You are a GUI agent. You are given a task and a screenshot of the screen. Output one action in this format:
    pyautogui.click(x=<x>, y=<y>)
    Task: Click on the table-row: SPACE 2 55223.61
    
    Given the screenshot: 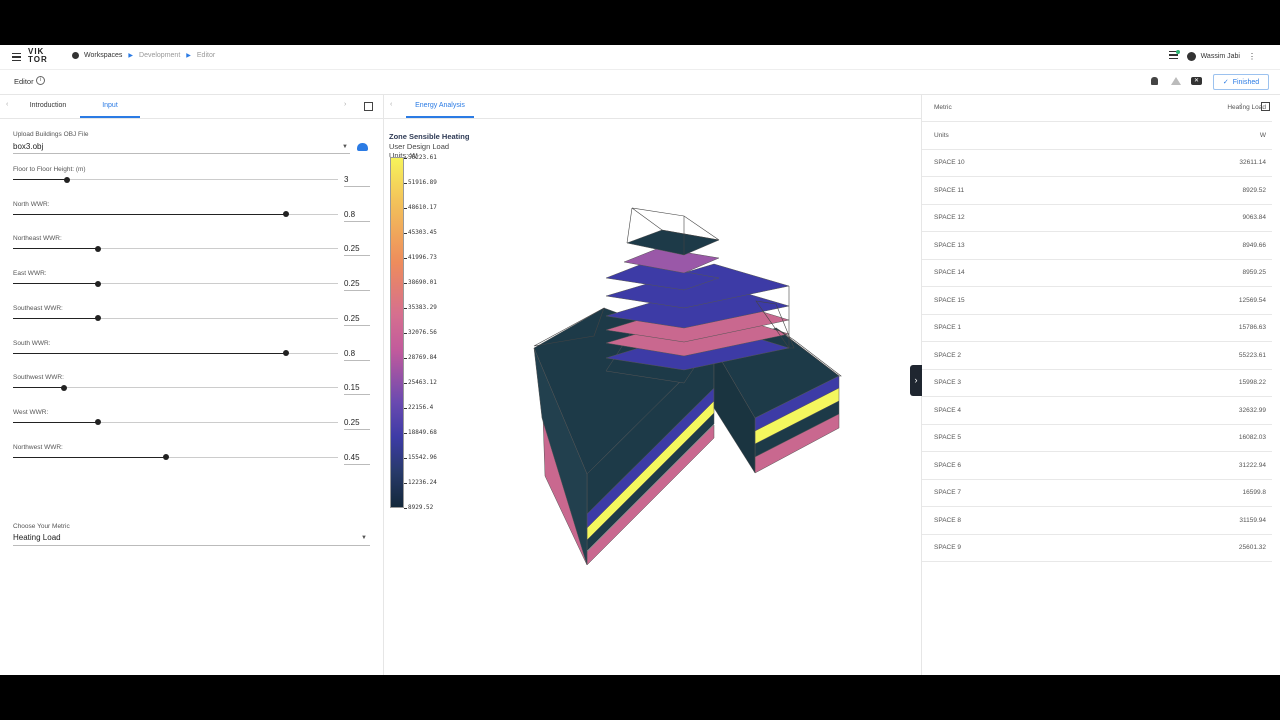 What is the action you would take?
    pyautogui.click(x=1097, y=356)
    